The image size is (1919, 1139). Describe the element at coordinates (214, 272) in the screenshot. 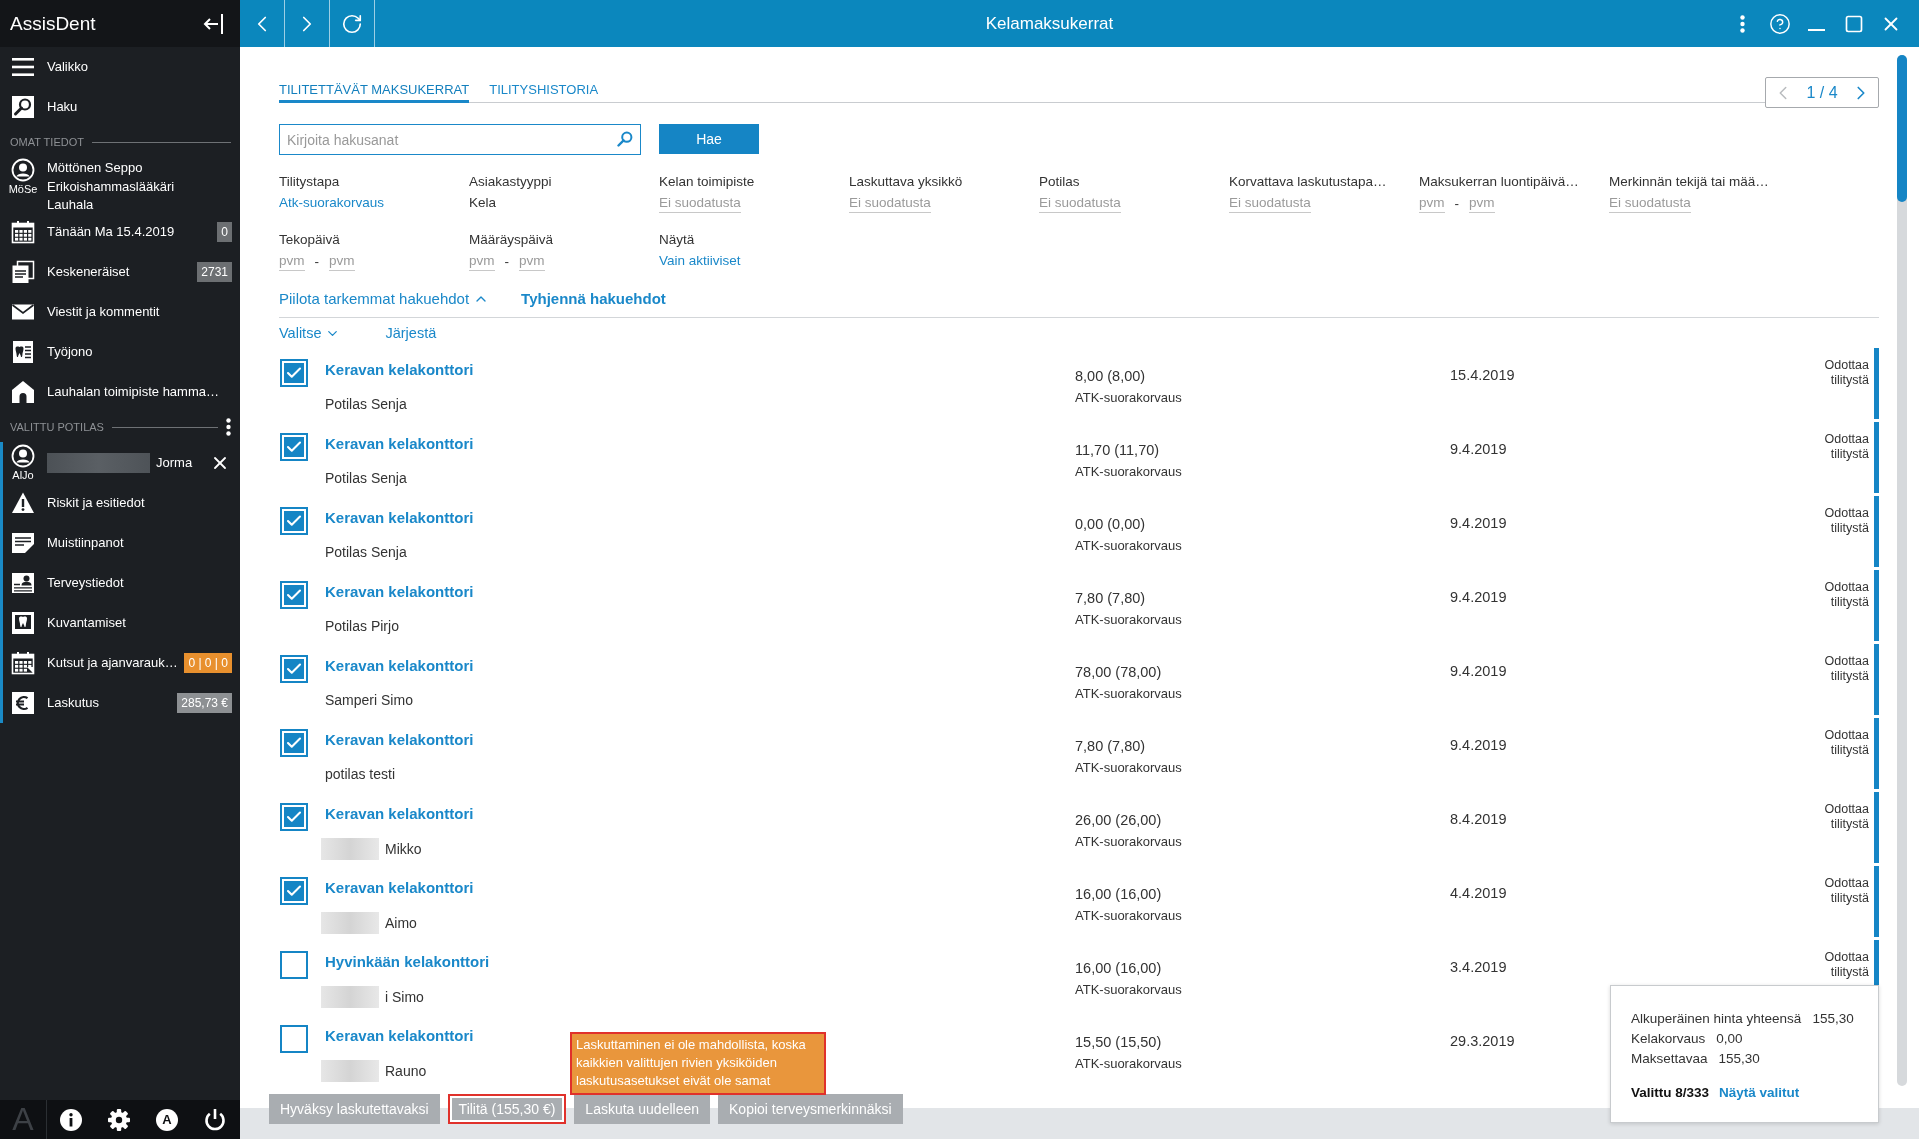

I see `count-badge: 2731` at that location.